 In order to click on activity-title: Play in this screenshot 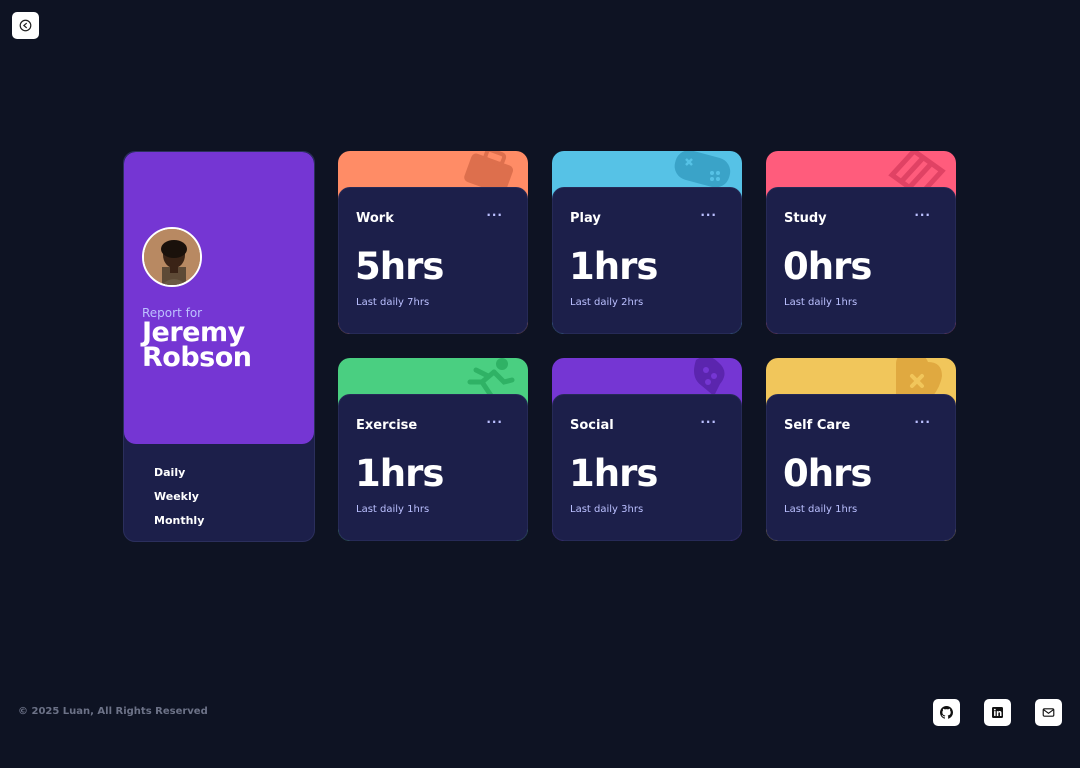, I will do `click(585, 218)`.